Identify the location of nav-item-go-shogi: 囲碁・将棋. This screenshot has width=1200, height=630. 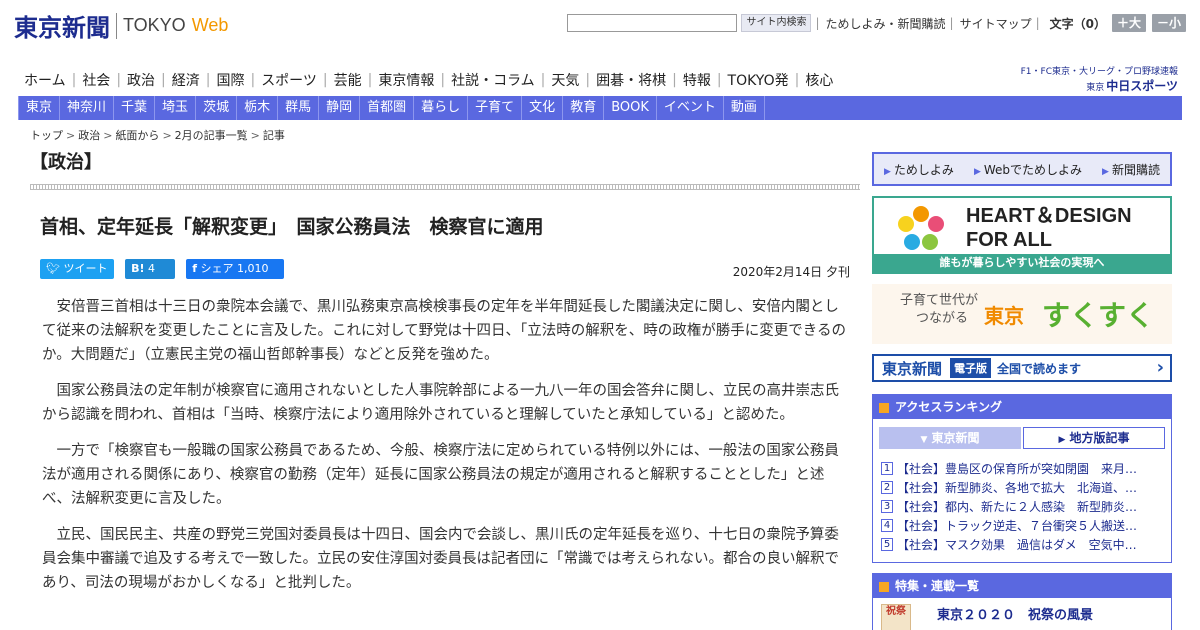
(631, 80).